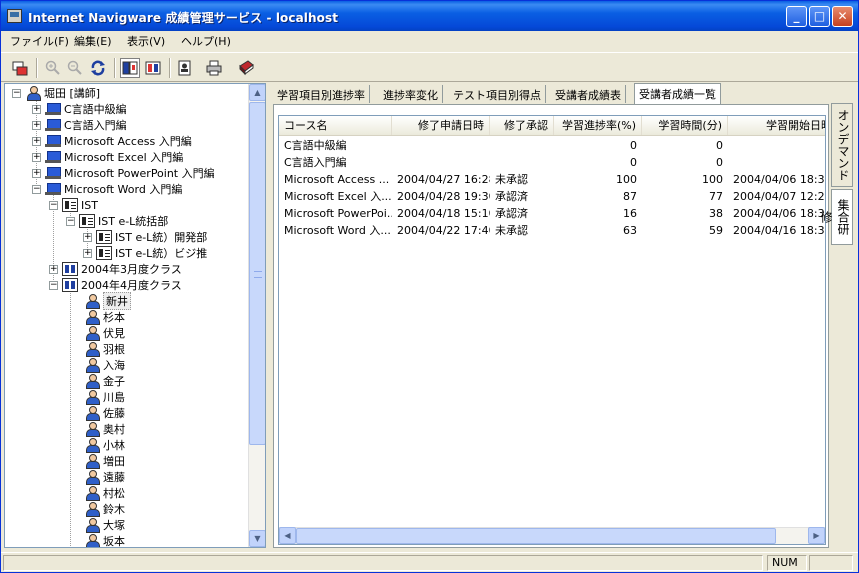  Describe the element at coordinates (719, 162) in the screenshot. I see `cell-study-time: 0` at that location.